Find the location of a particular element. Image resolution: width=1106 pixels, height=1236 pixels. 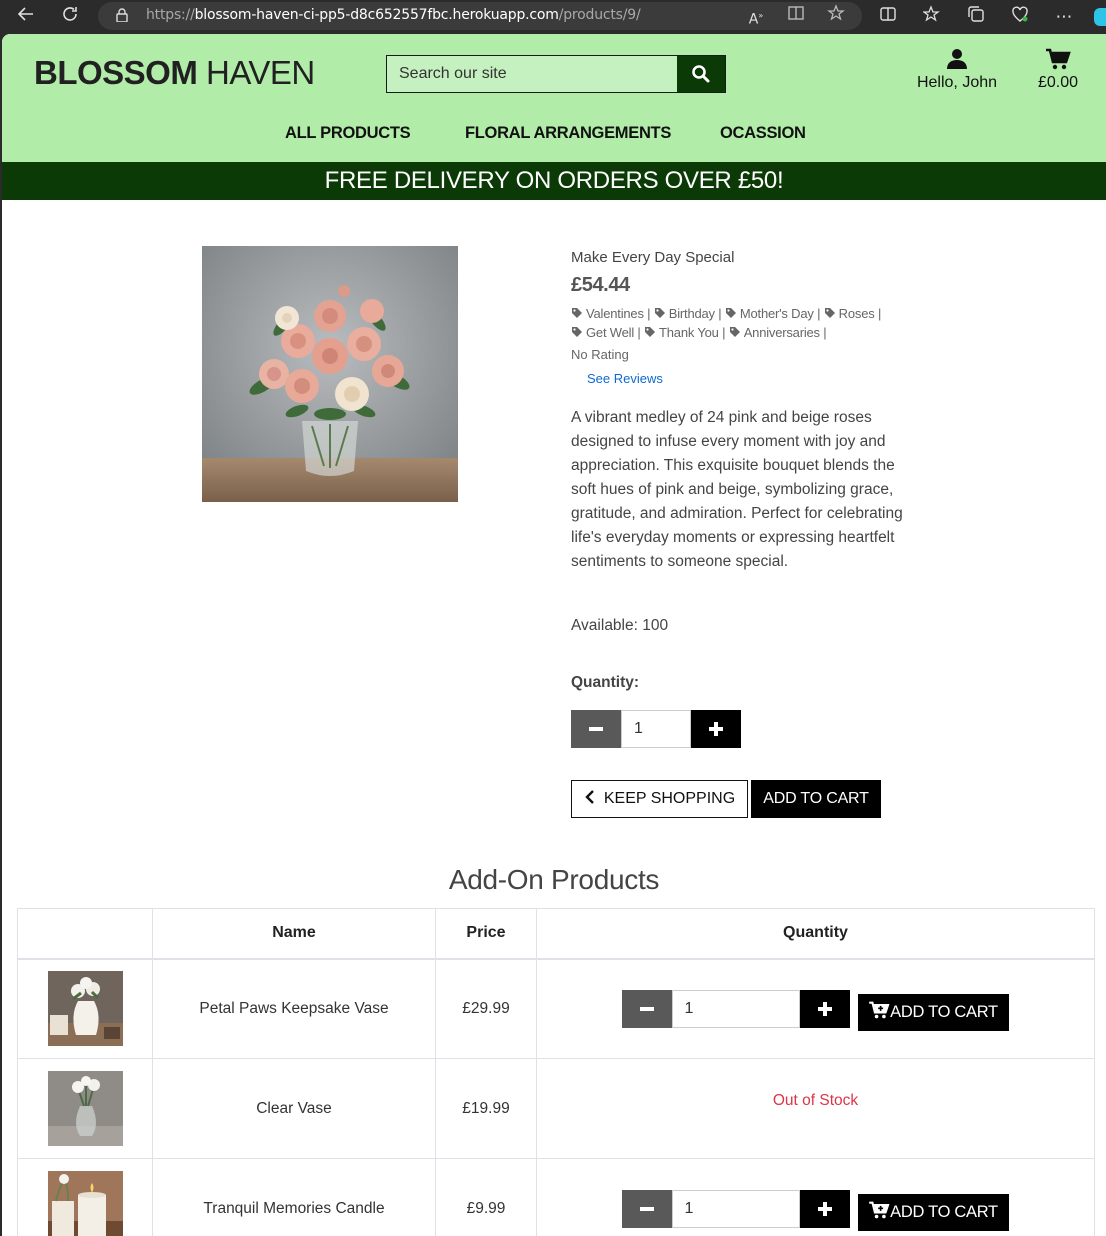

candle-image is located at coordinates (85, 1203).